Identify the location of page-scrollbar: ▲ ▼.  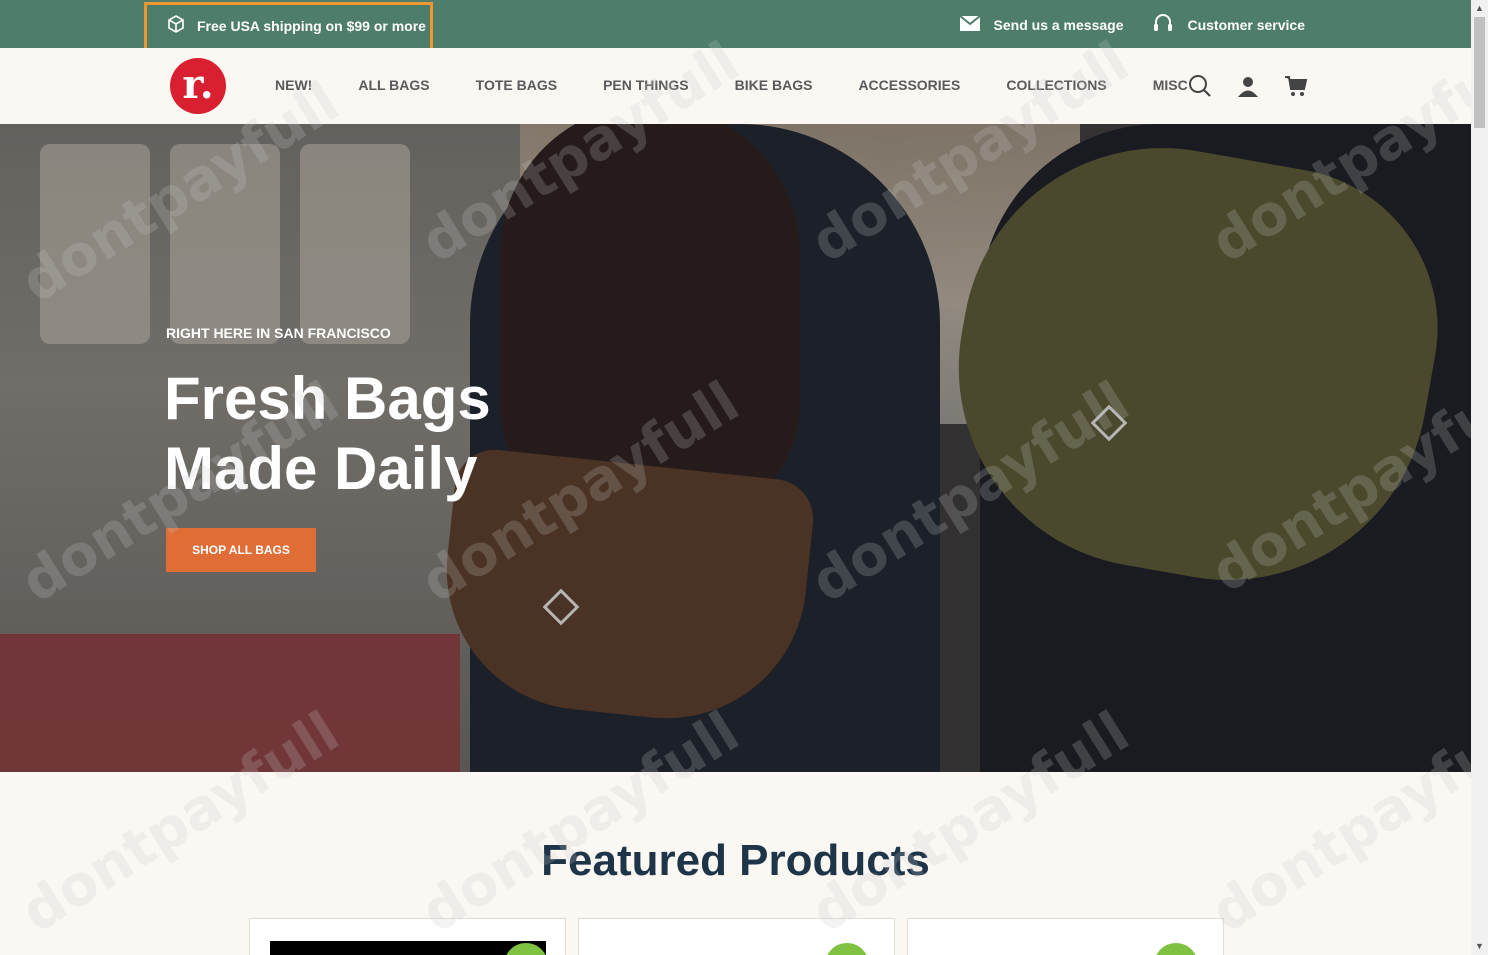
(1479, 477).